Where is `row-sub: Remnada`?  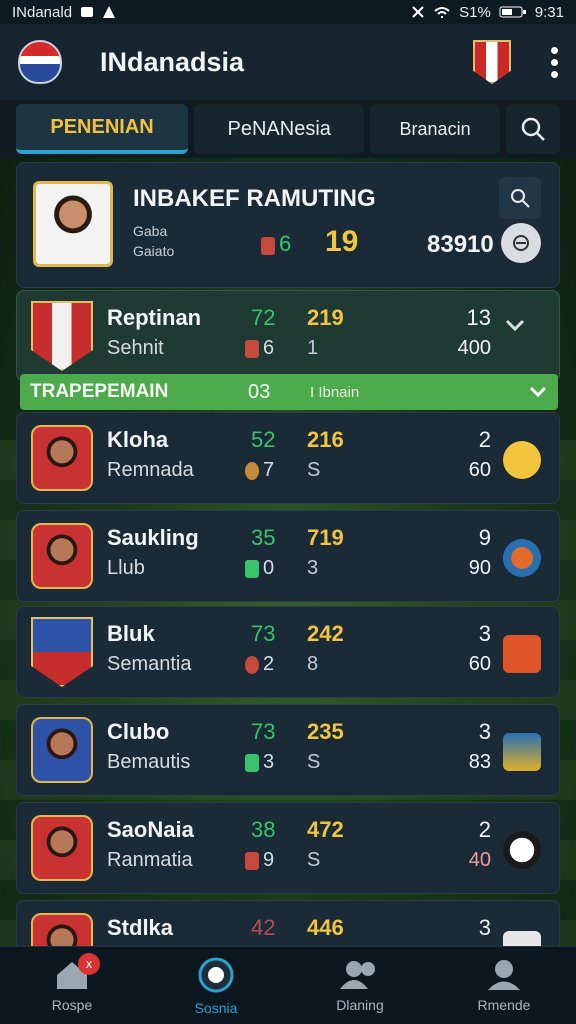 row-sub: Remnada is located at coordinates (150, 470).